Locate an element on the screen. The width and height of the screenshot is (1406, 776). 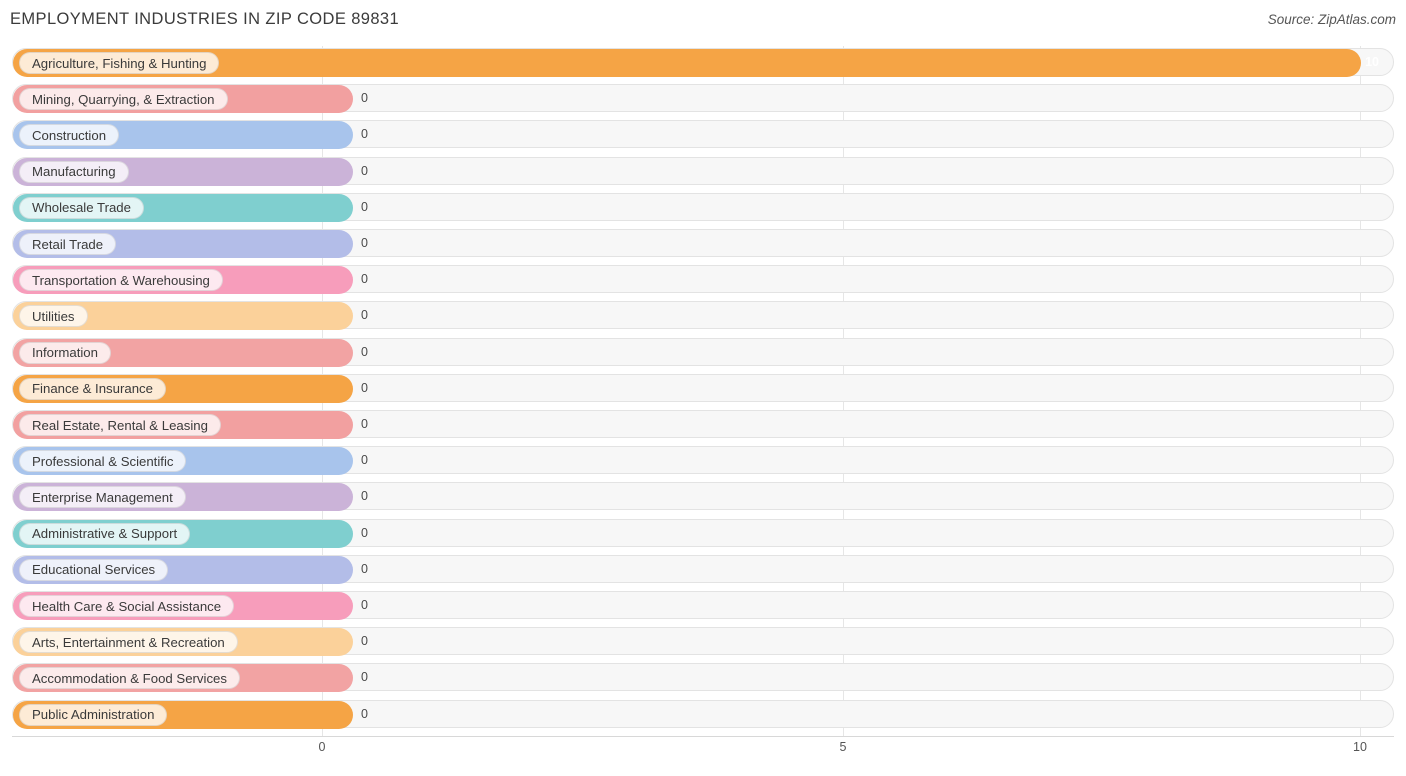
category-text: Real Estate, Rental & Leasing is located at coordinates (120, 425).